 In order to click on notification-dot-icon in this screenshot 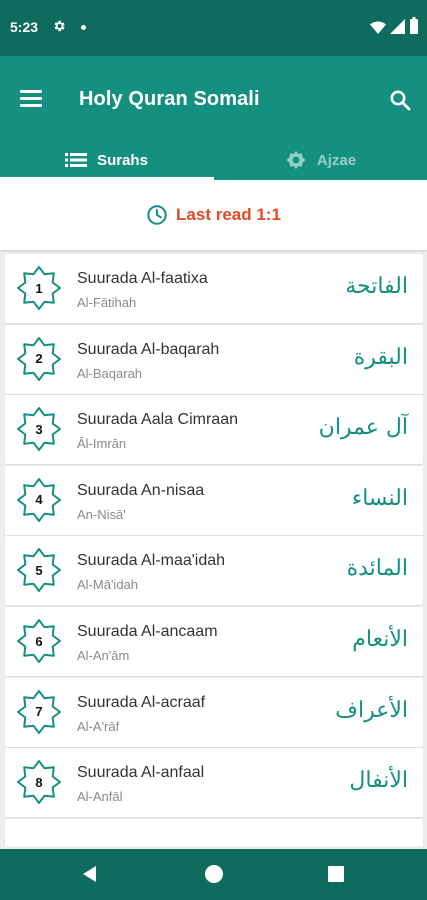, I will do `click(83, 27)`.